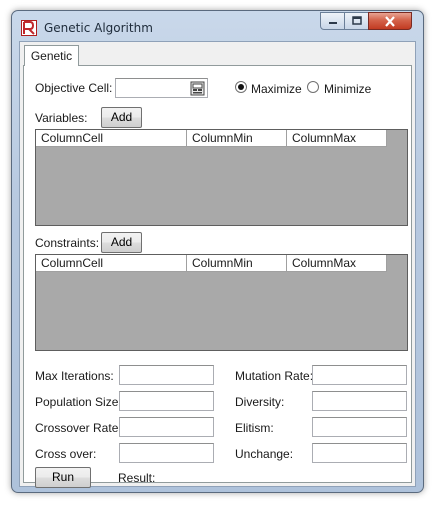 The width and height of the screenshot is (435, 506). Describe the element at coordinates (161, 88) in the screenshot. I see `objective-cell-input` at that location.